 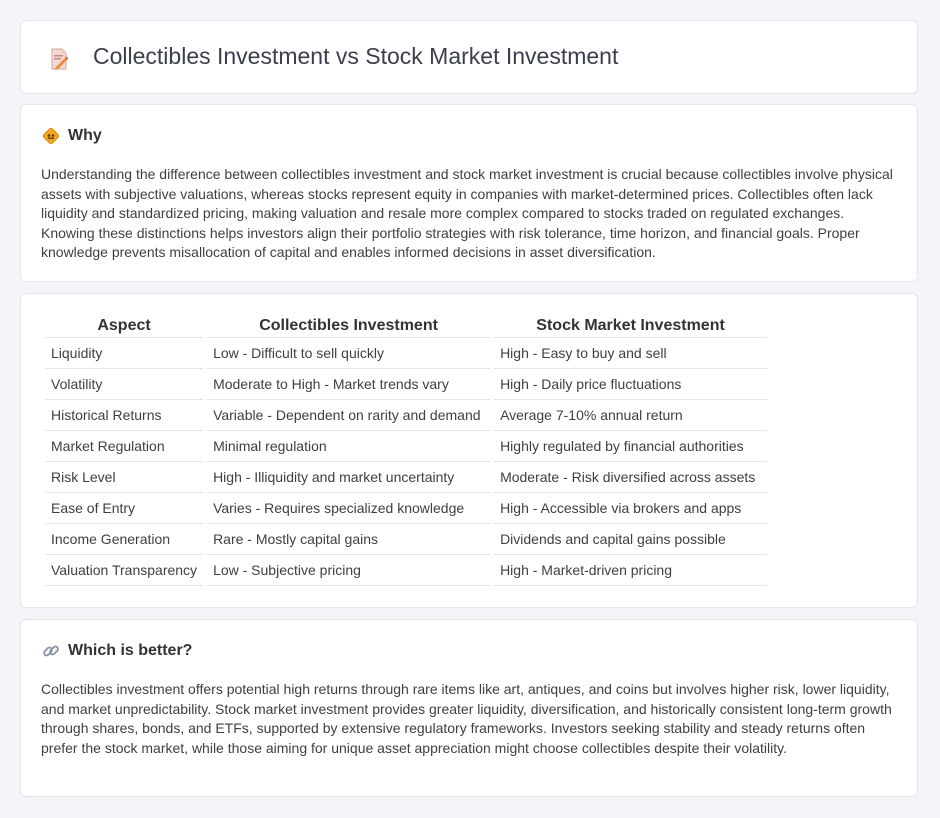 What do you see at coordinates (349, 508) in the screenshot?
I see `cell-collectibles: Varies - Requires specialized knowledge` at bounding box center [349, 508].